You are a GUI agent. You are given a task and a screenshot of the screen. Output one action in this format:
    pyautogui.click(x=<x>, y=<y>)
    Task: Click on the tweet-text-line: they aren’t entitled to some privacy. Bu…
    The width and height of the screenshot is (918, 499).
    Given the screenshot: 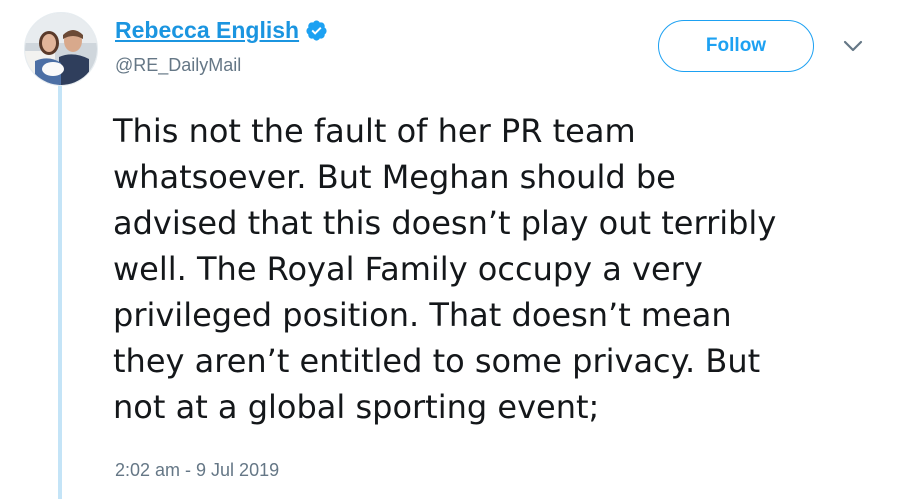 What is the action you would take?
    pyautogui.click(x=437, y=361)
    